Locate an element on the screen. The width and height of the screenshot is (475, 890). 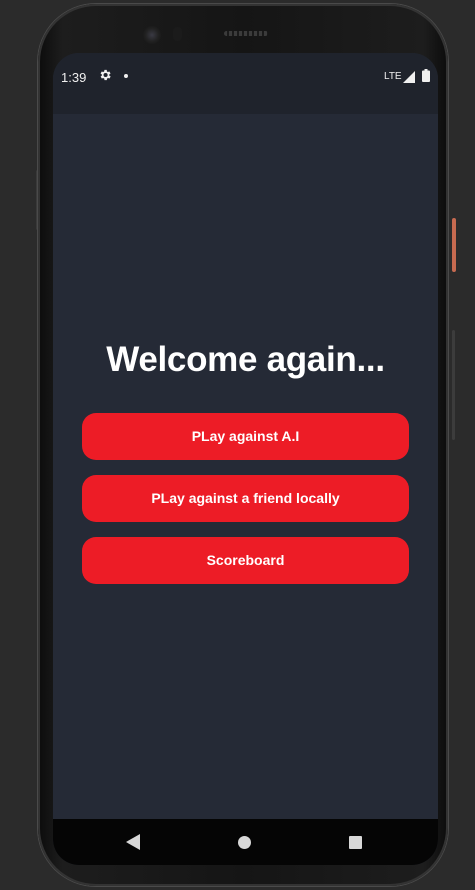
network-type: LTE is located at coordinates (393, 76).